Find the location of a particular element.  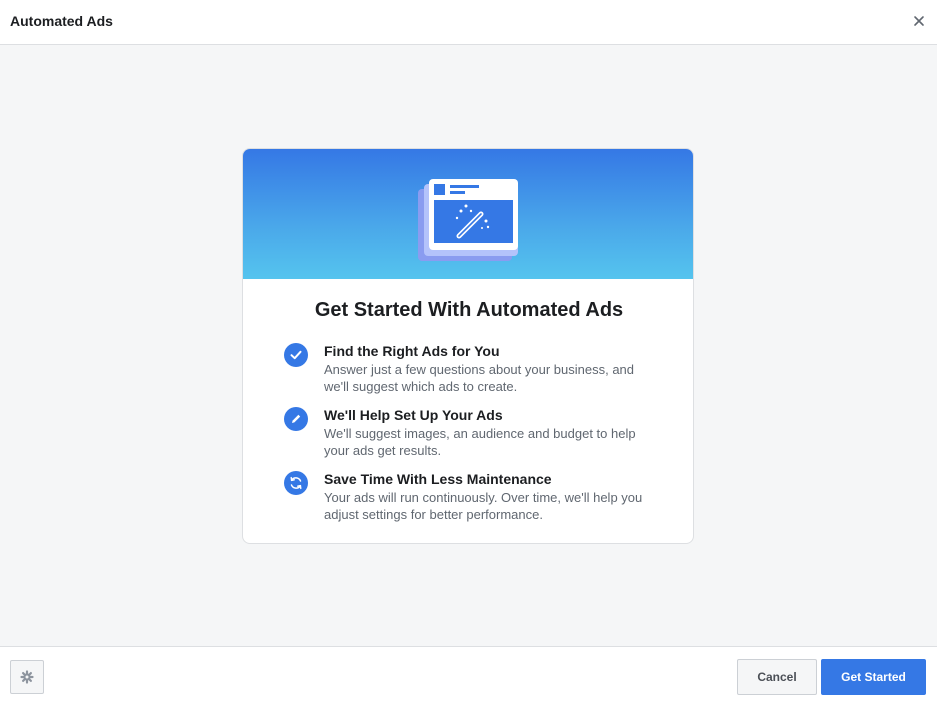

settings-button is located at coordinates (27, 677).